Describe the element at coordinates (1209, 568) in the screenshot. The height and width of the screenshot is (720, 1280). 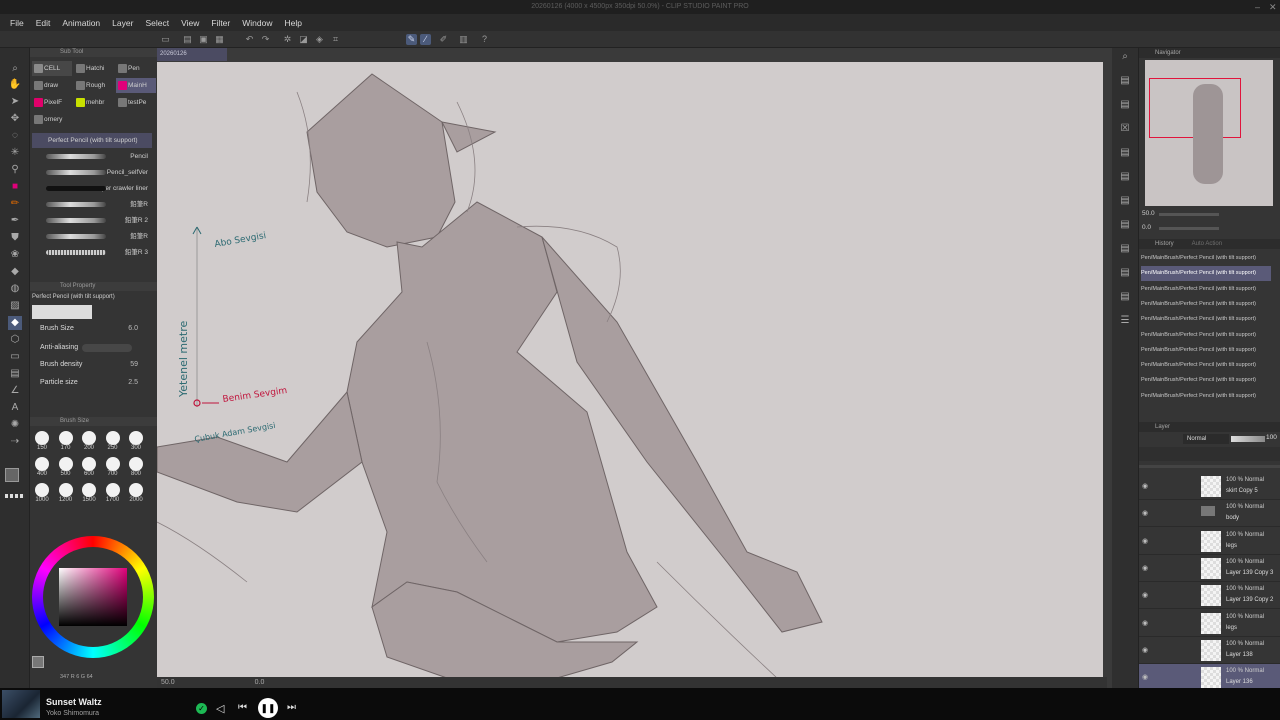
I see `layer-row: ◉ 100 % Normal Layer 139 Copy 3` at that location.